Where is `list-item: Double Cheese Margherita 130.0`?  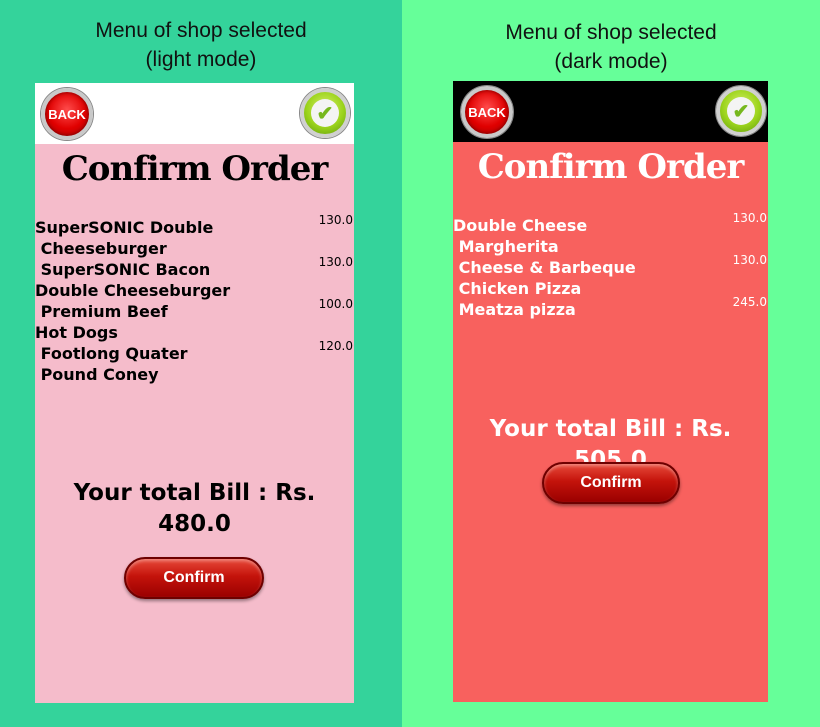 list-item: Double Cheese Margherita 130.0 is located at coordinates (610, 234).